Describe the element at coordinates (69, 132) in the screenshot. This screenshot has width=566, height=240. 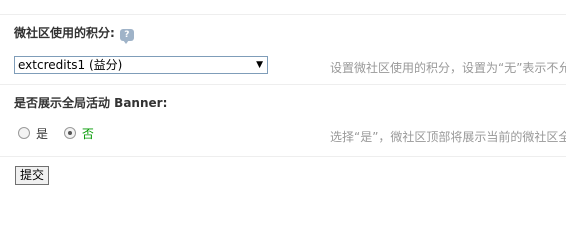
I see `radio-no-icon` at that location.